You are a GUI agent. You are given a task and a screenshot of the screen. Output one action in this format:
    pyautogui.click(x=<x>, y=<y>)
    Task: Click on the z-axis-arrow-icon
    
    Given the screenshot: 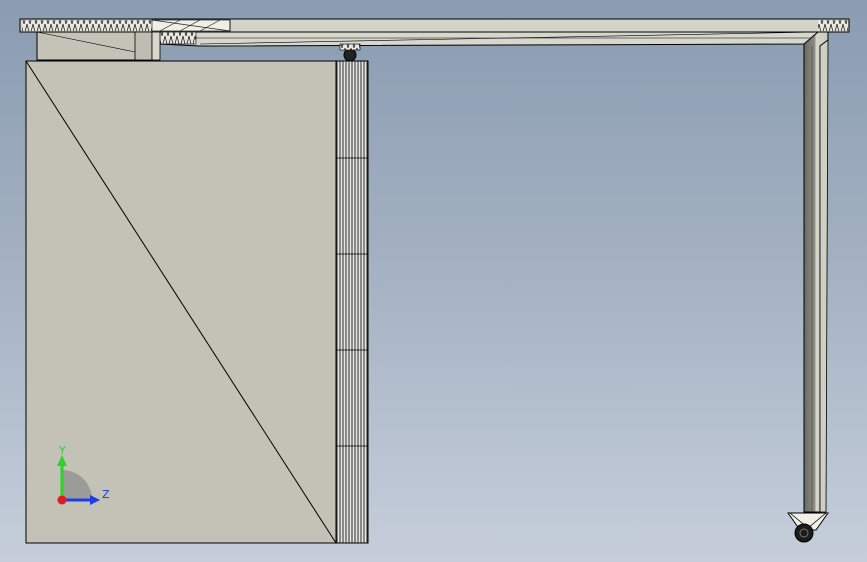 What is the action you would take?
    pyautogui.click(x=95, y=500)
    